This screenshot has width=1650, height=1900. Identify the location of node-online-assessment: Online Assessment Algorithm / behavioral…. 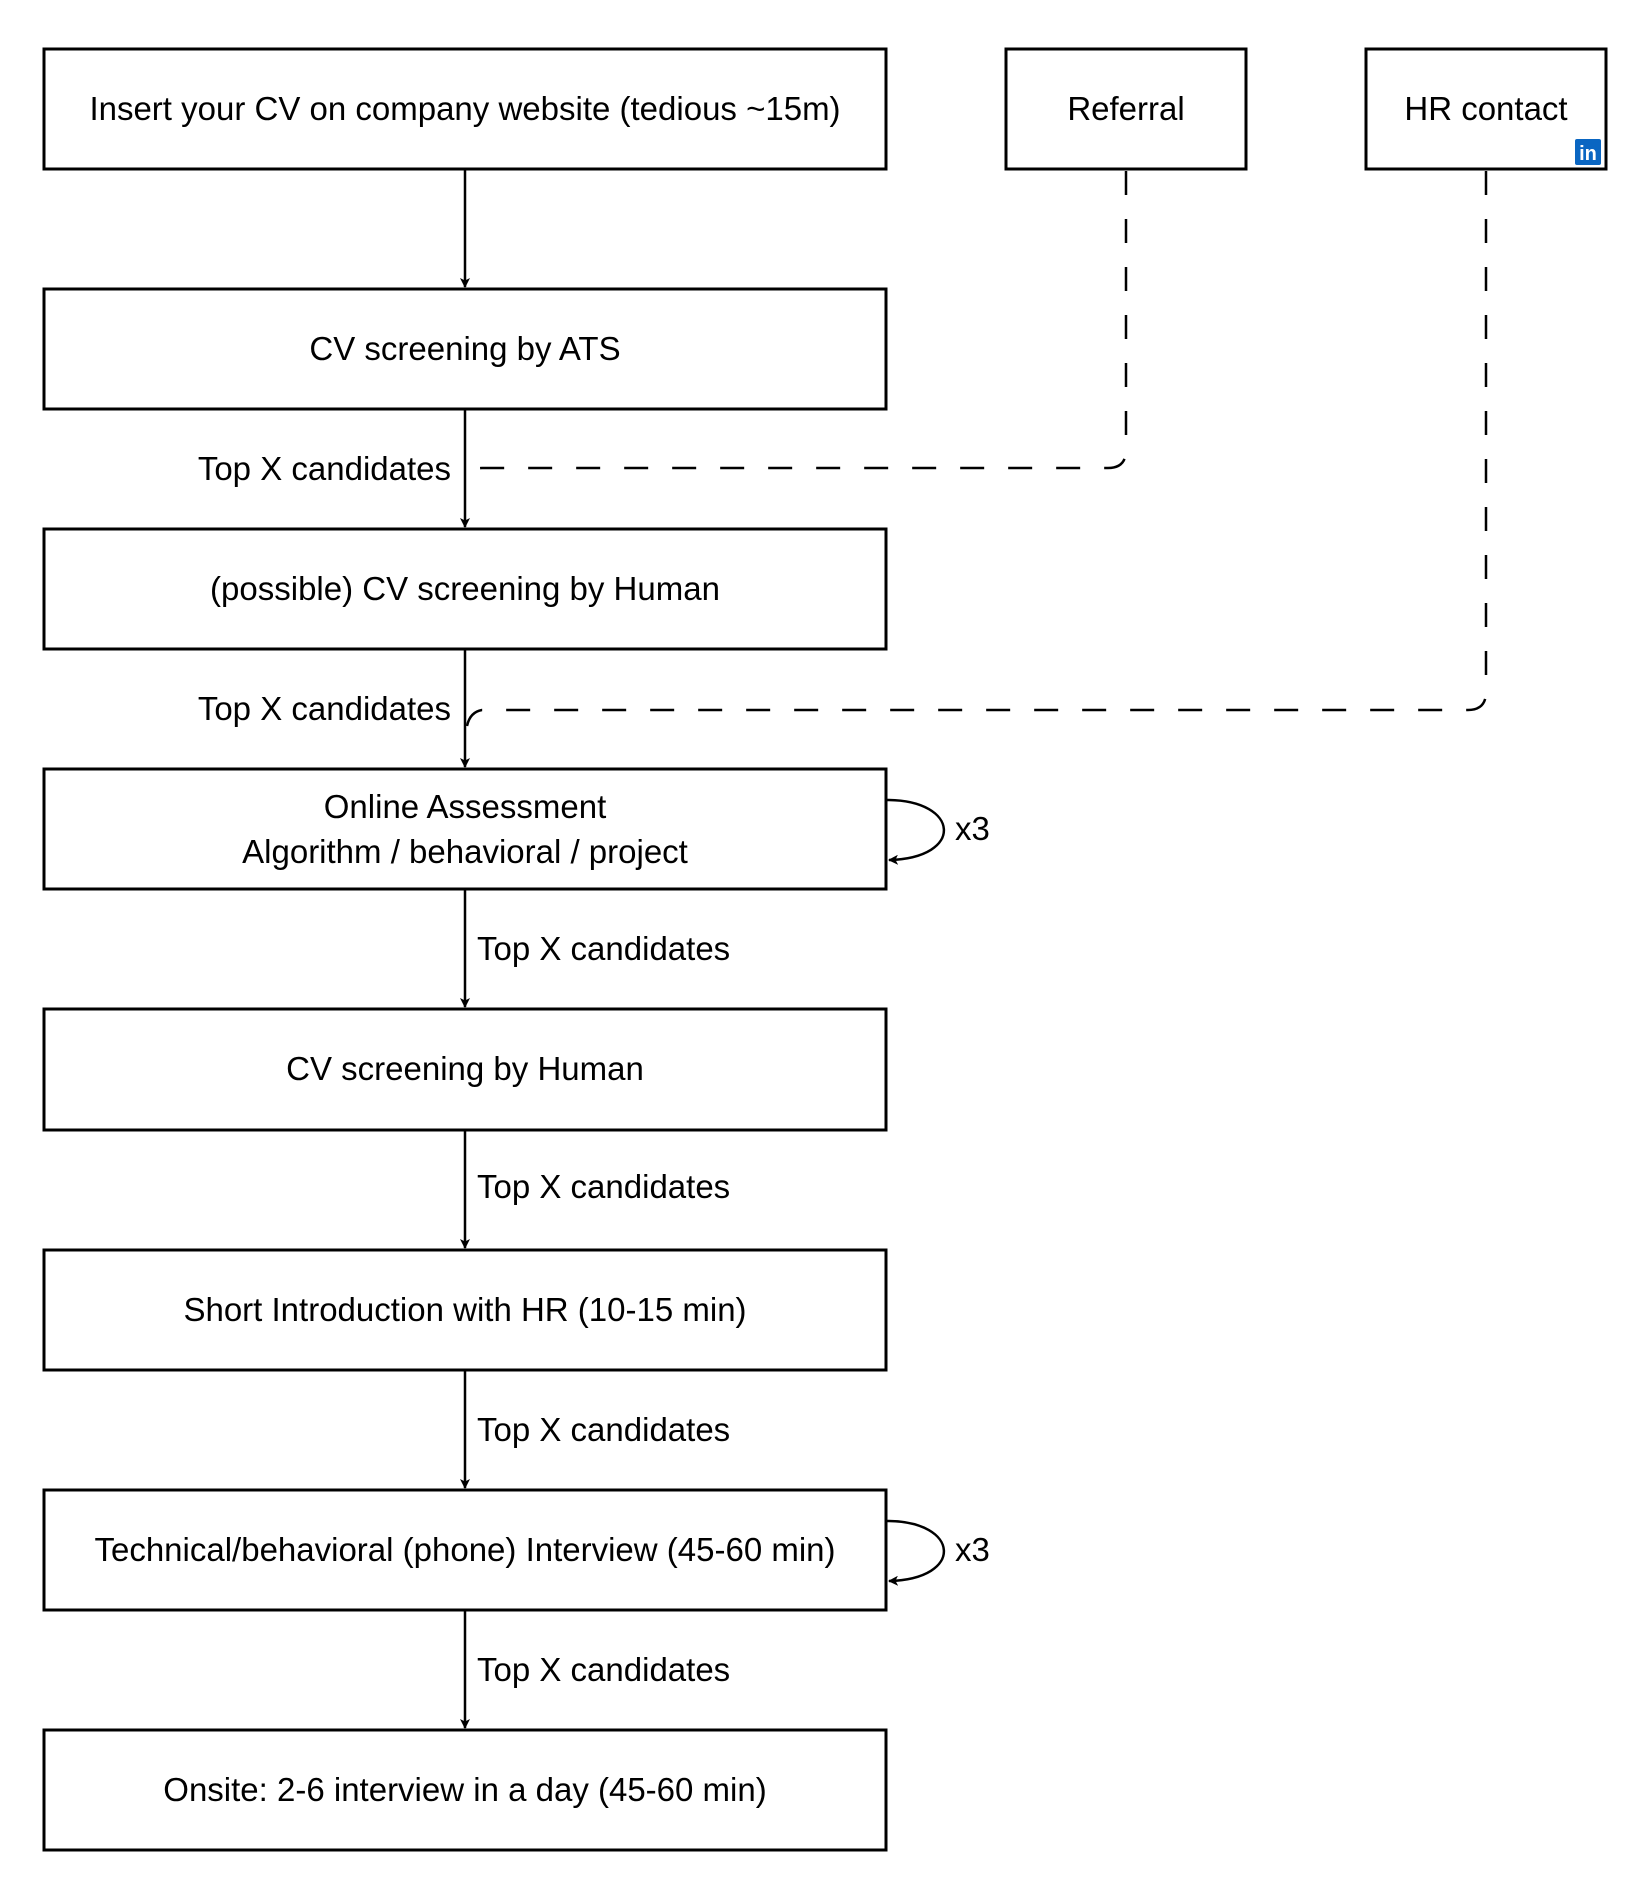
(465, 829).